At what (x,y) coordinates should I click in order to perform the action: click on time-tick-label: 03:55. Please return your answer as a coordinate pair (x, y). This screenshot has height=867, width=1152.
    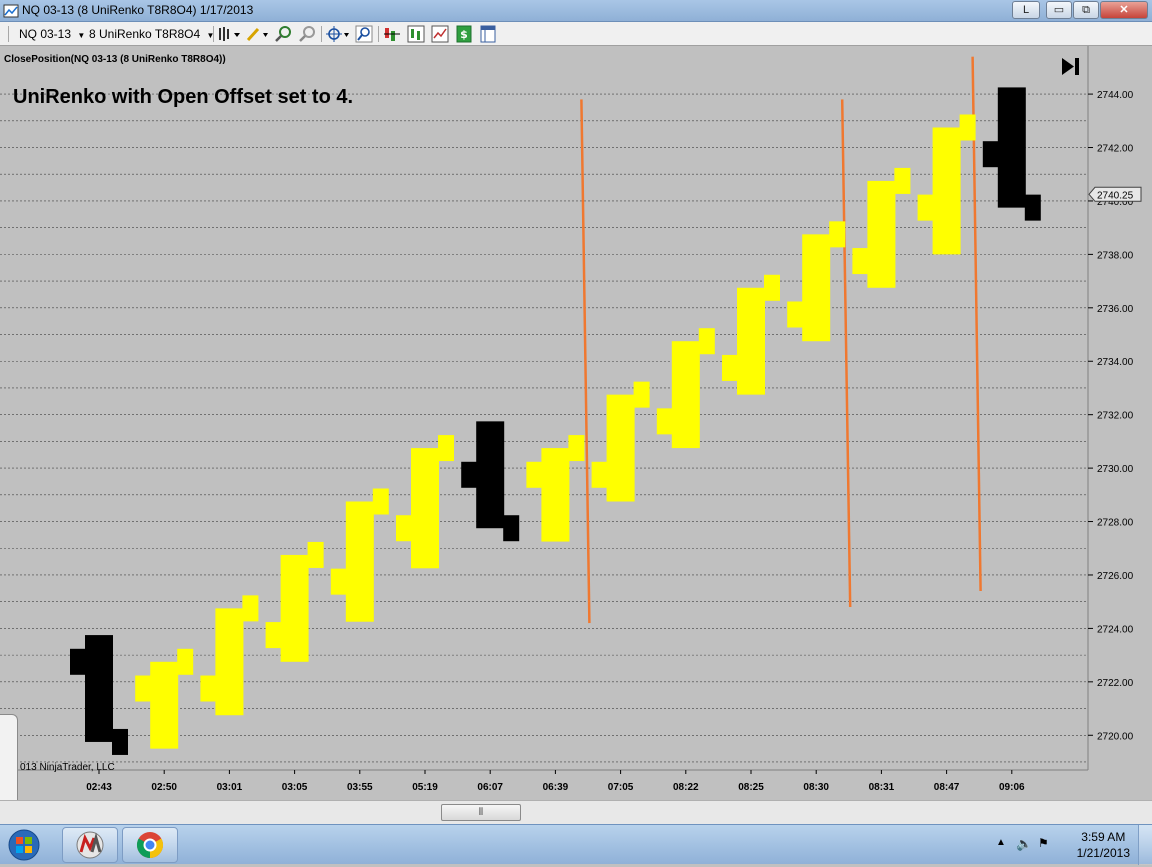
    Looking at the image, I should click on (360, 787).